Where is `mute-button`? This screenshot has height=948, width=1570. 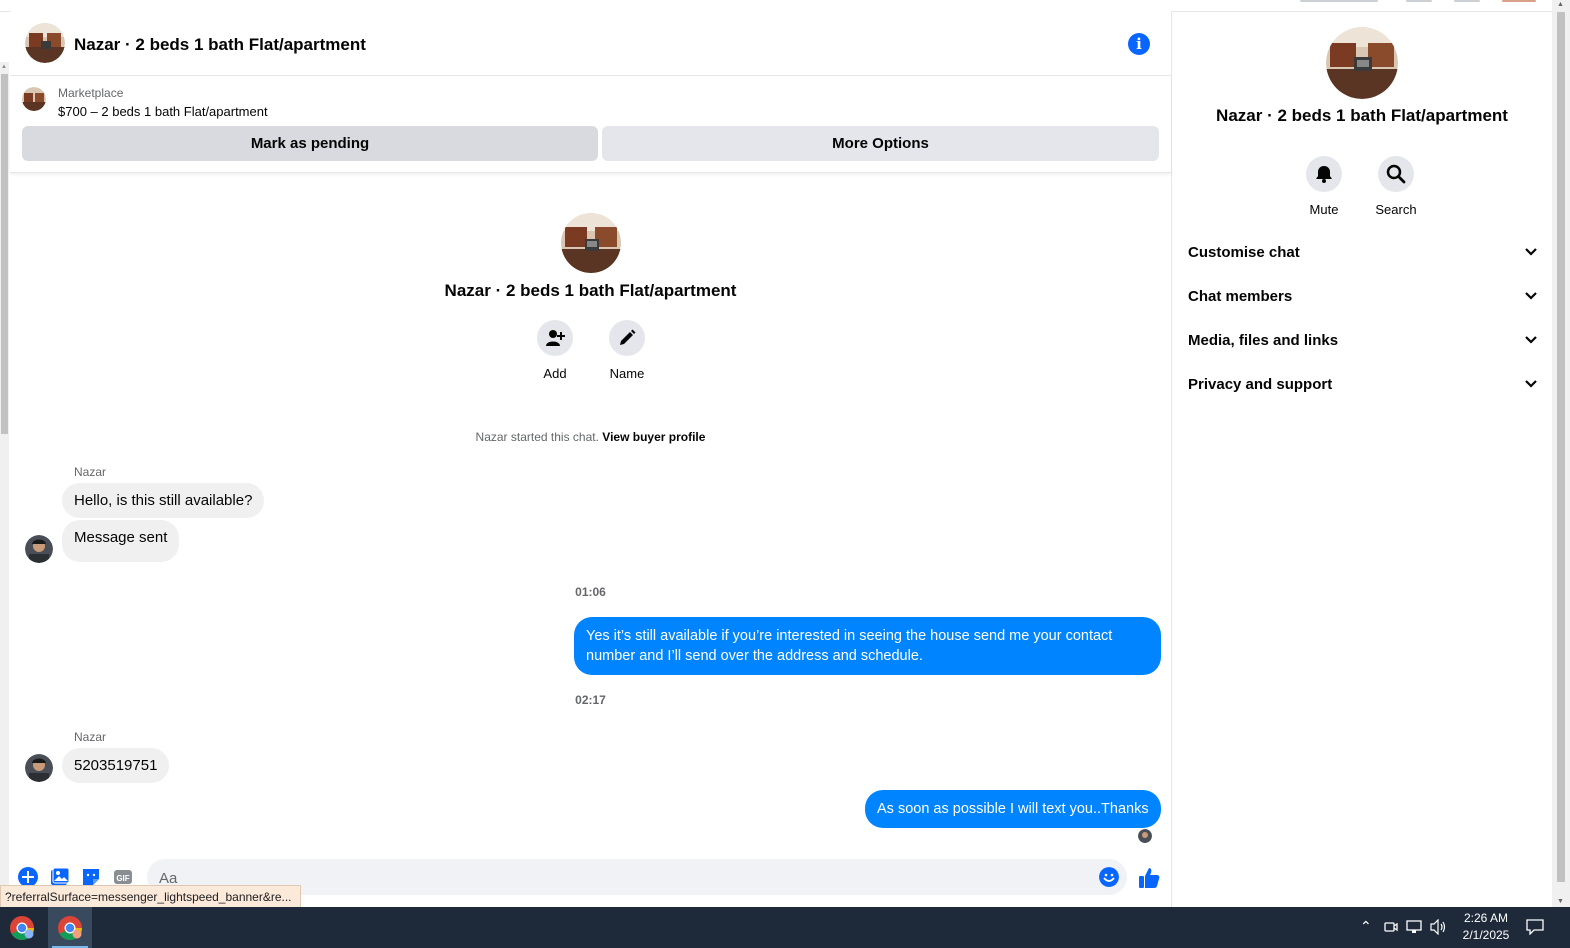
mute-button is located at coordinates (1324, 174).